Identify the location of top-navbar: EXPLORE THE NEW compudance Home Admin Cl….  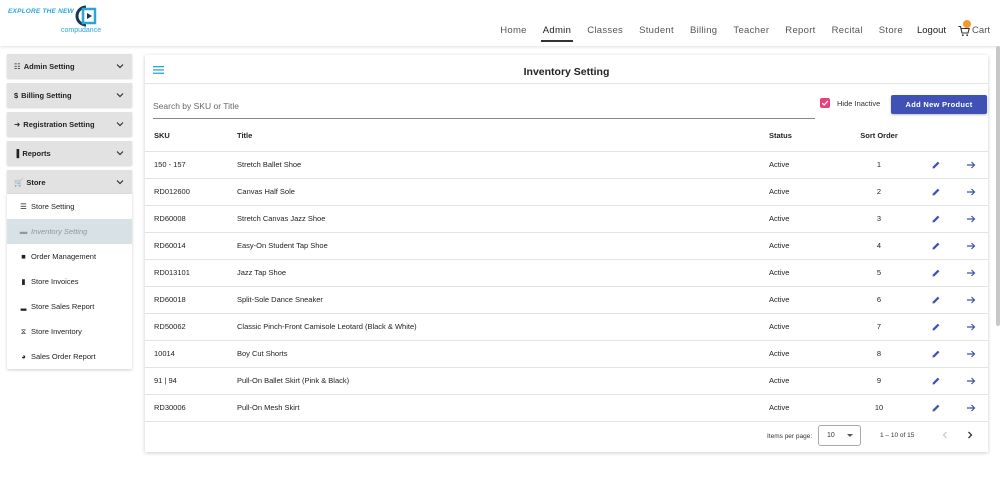
(500, 23).